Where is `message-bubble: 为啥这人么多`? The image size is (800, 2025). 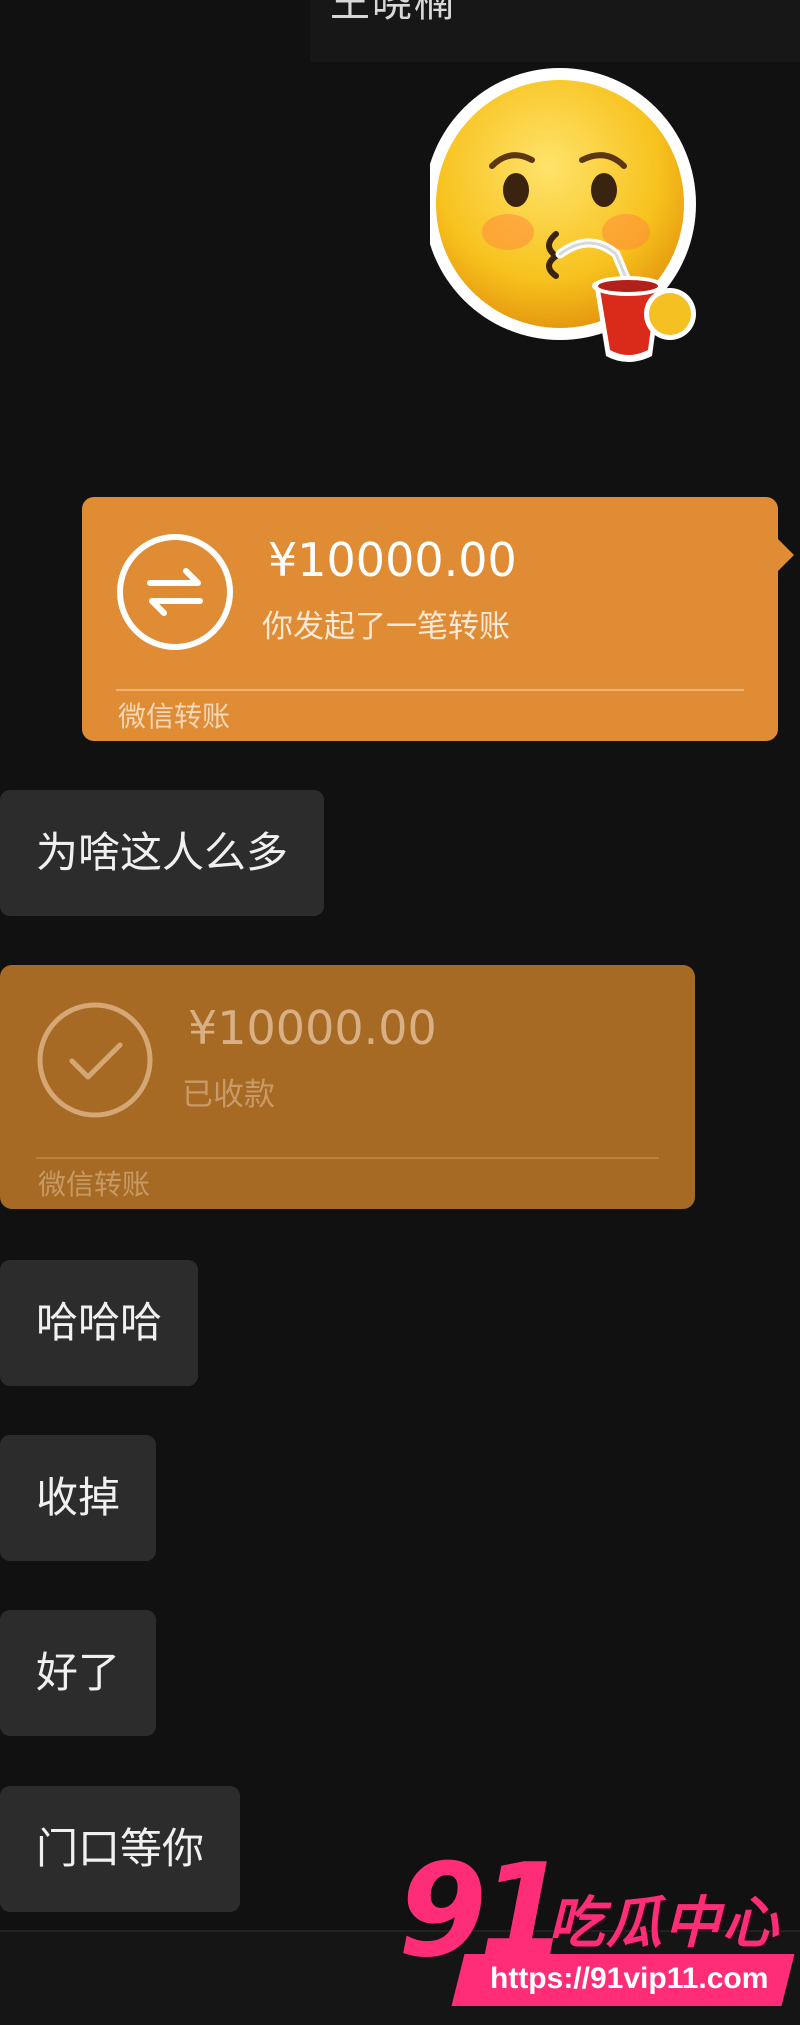 message-bubble: 为啥这人么多 is located at coordinates (162, 853).